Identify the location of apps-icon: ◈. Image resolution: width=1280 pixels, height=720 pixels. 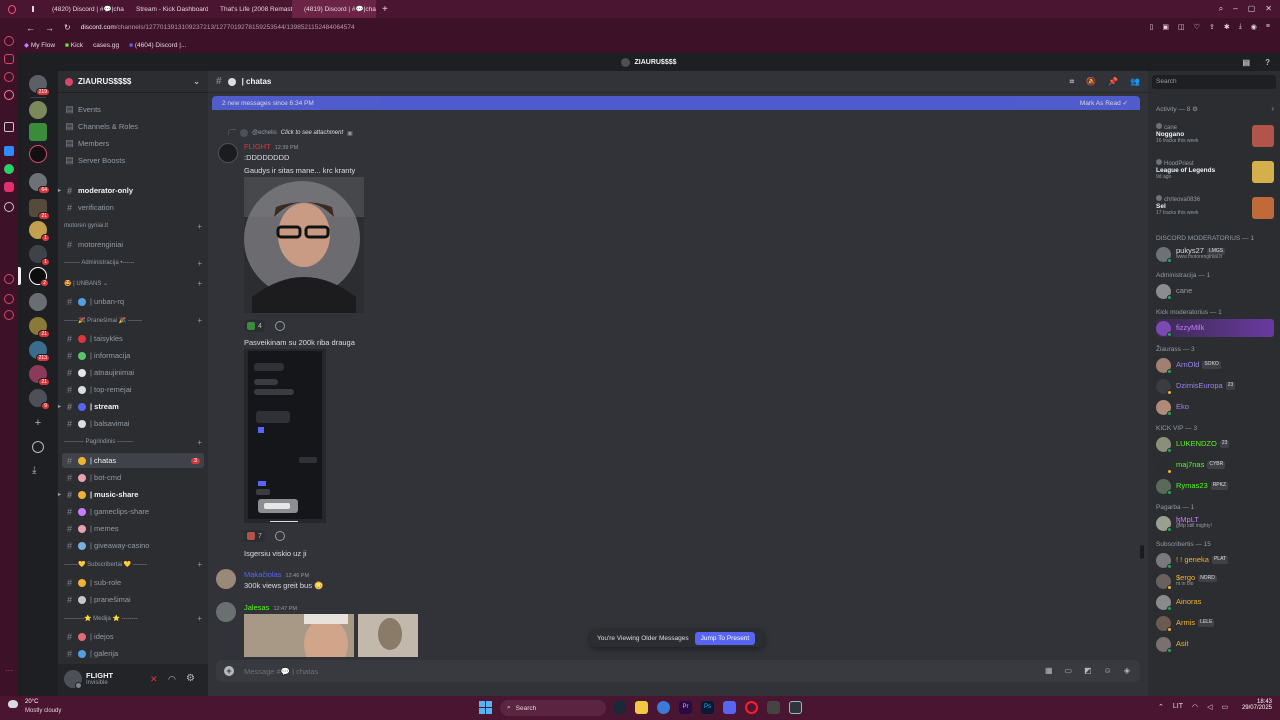
(1127, 670).